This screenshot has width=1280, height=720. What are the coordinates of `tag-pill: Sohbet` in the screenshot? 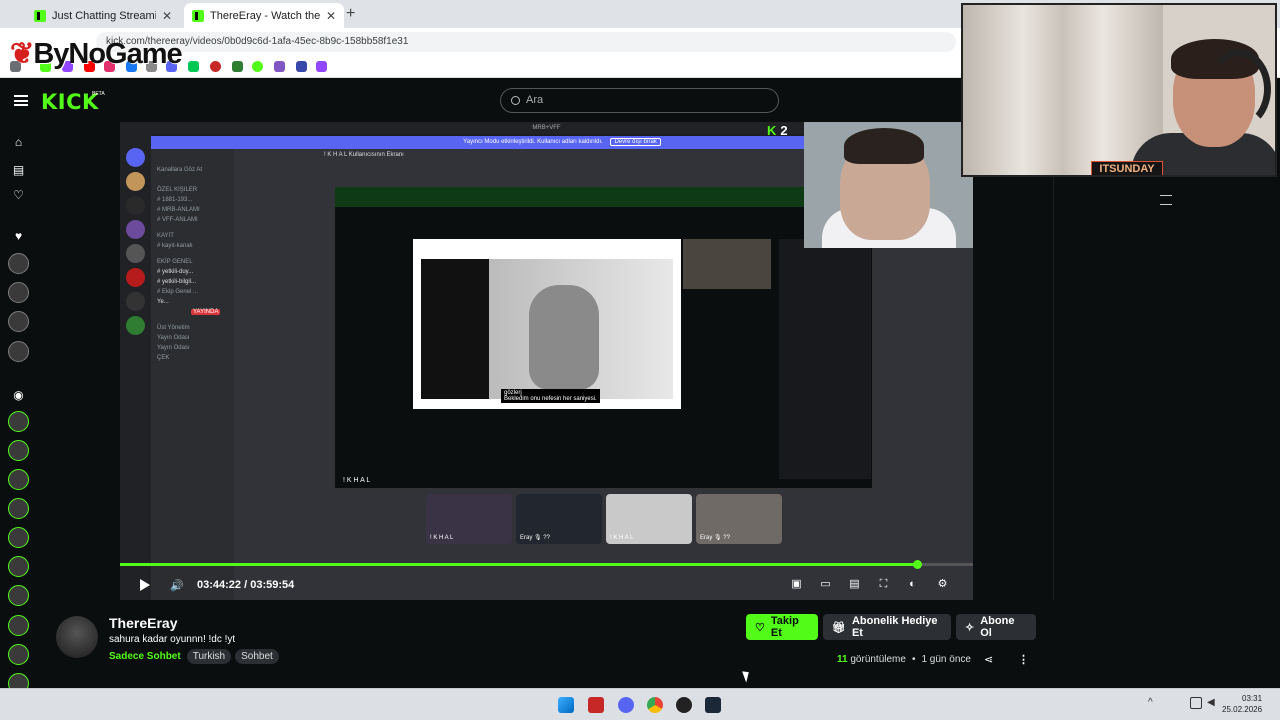 It's located at (257, 656).